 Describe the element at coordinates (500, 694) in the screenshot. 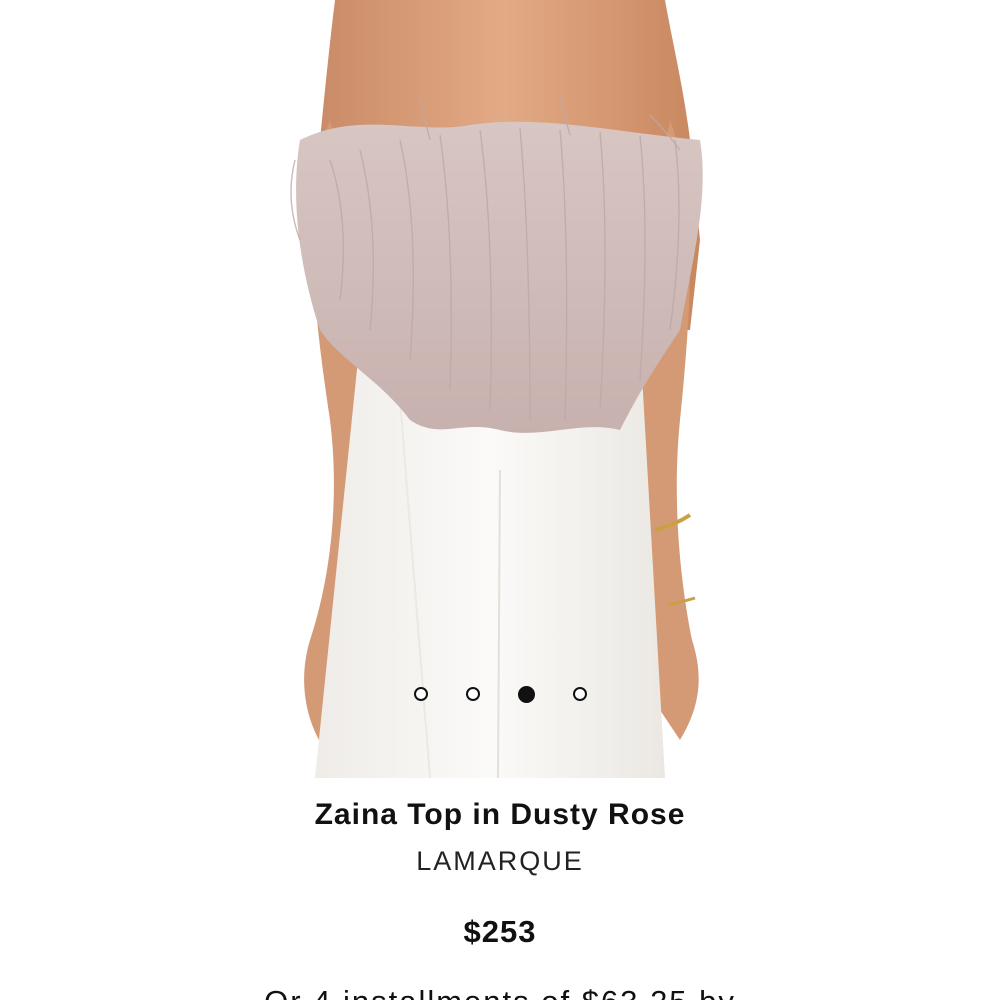

I see `carousel-dots` at that location.